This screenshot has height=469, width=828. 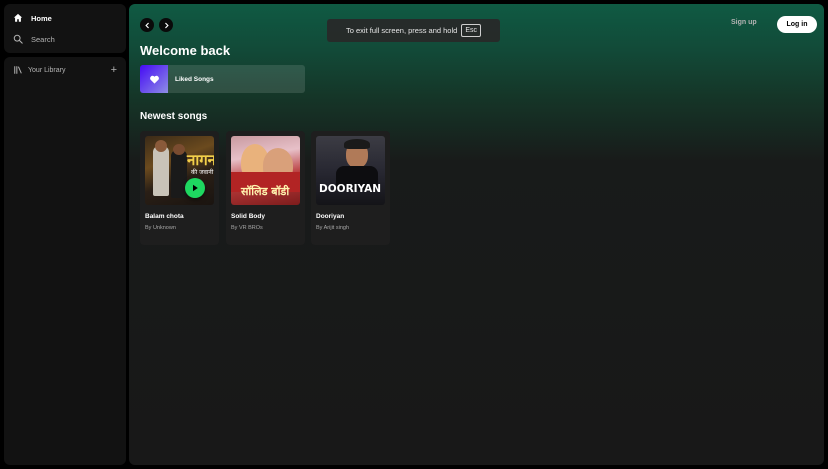 I want to click on song-title: Balam chota, so click(x=164, y=216).